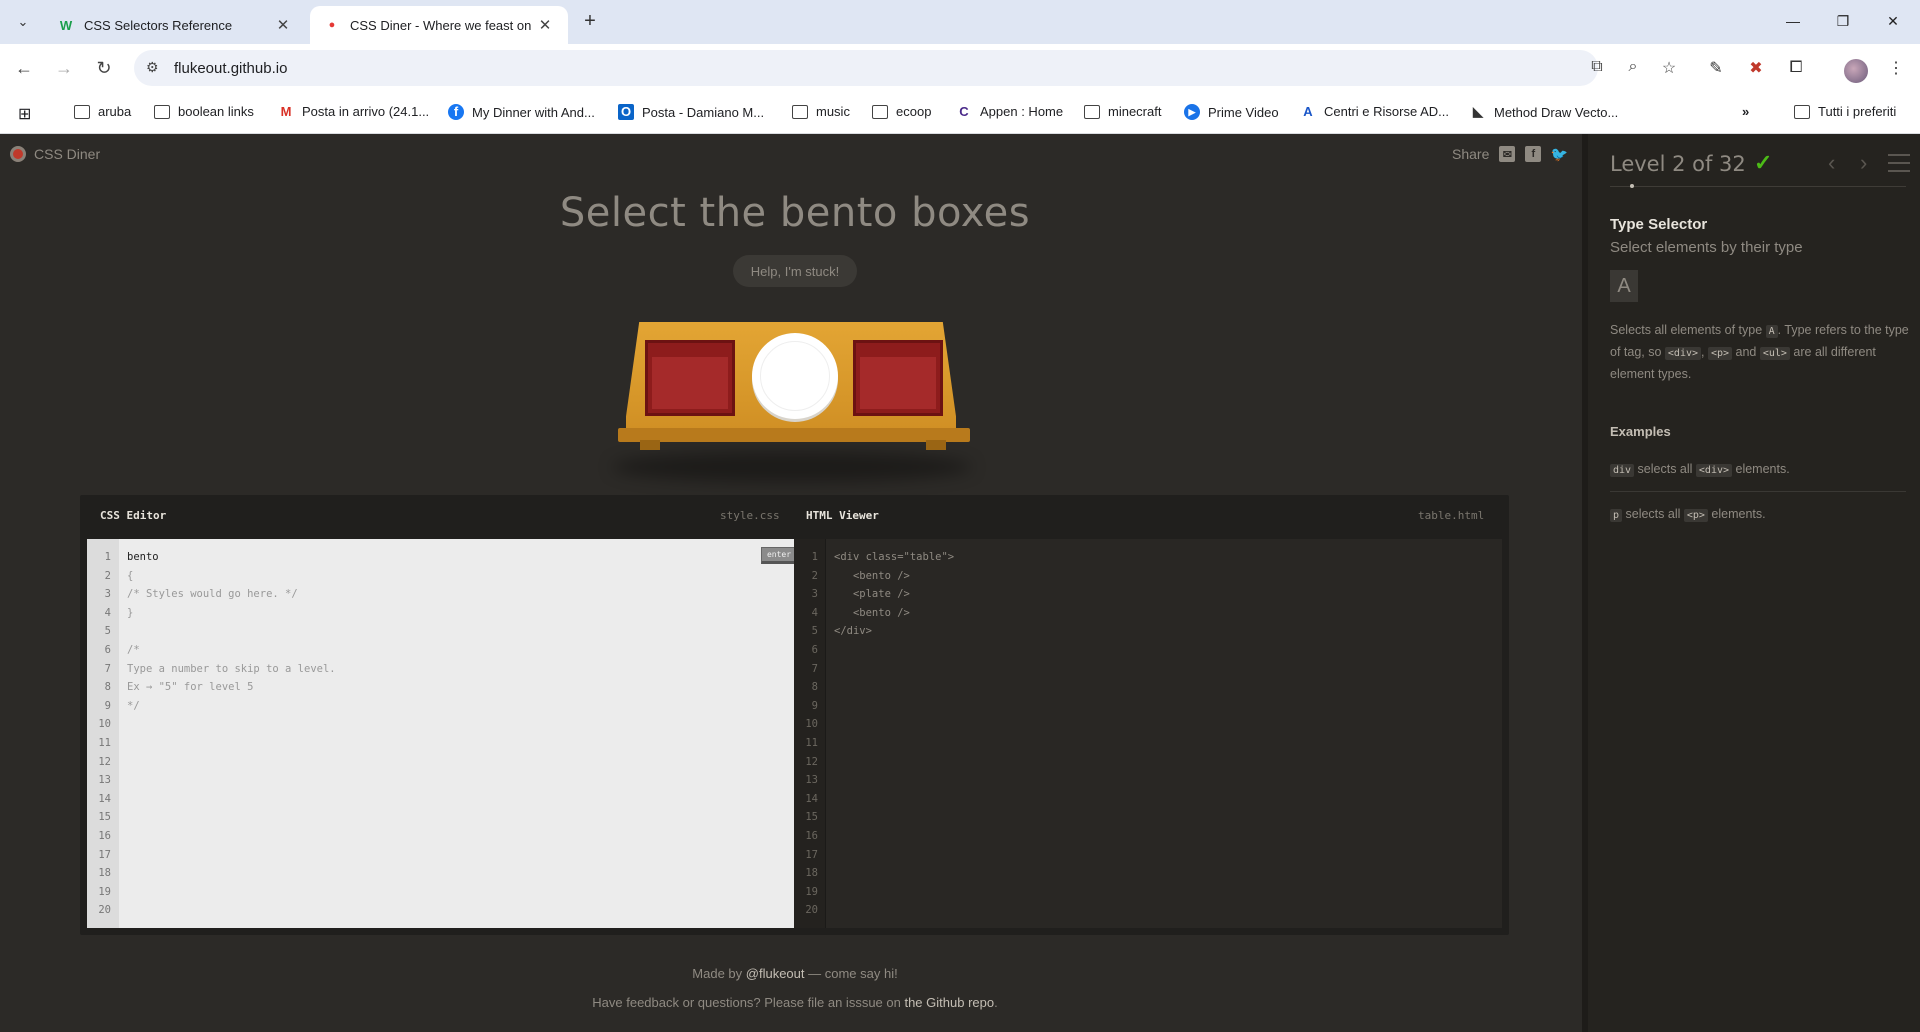 This screenshot has height=1032, width=1920. Describe the element at coordinates (821, 111) in the screenshot. I see `bookmark-music: music` at that location.